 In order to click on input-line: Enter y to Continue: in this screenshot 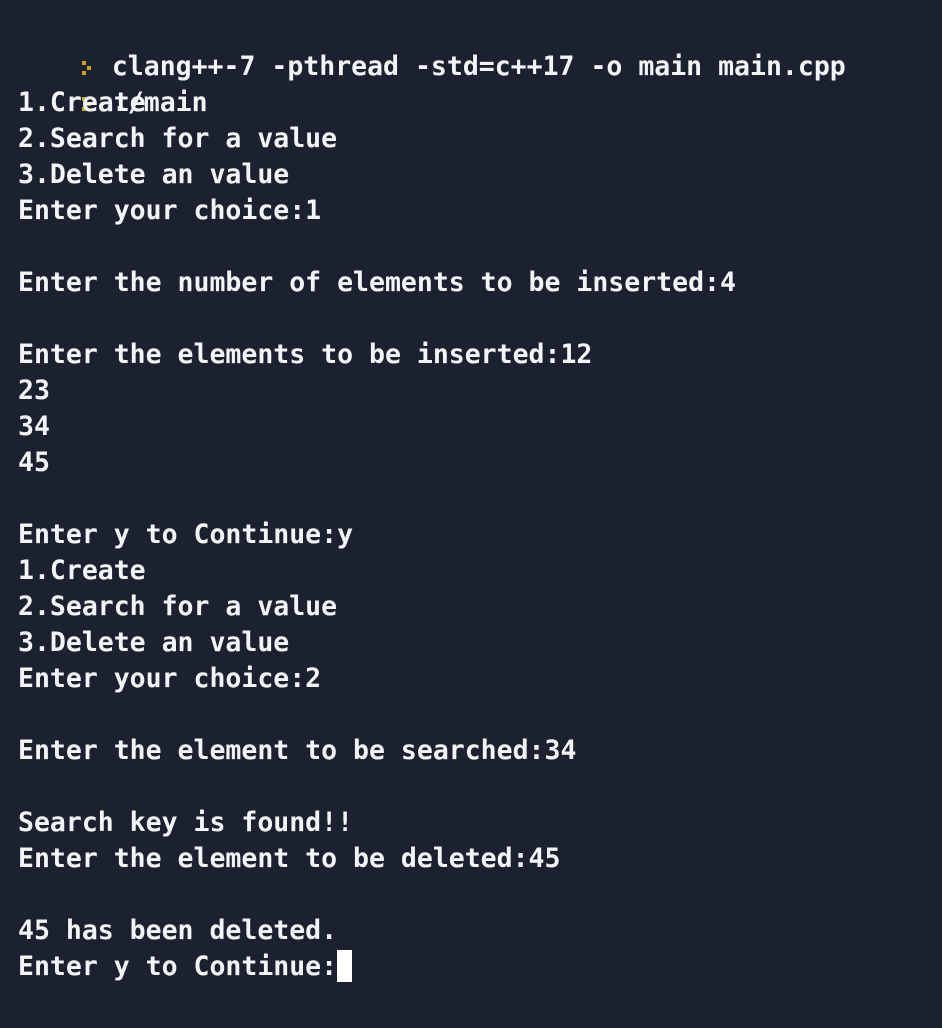, I will do `click(480, 967)`.